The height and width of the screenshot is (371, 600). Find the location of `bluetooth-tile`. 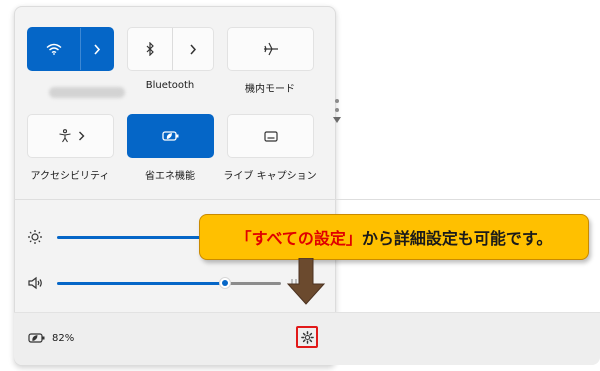

bluetooth-tile is located at coordinates (170, 49).